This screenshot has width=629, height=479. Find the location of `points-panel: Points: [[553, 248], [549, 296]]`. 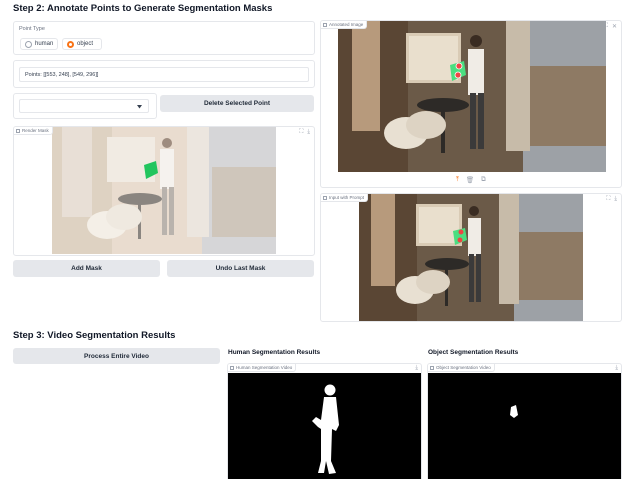

points-panel: Points: [[553, 248], [549, 296]] is located at coordinates (164, 74).